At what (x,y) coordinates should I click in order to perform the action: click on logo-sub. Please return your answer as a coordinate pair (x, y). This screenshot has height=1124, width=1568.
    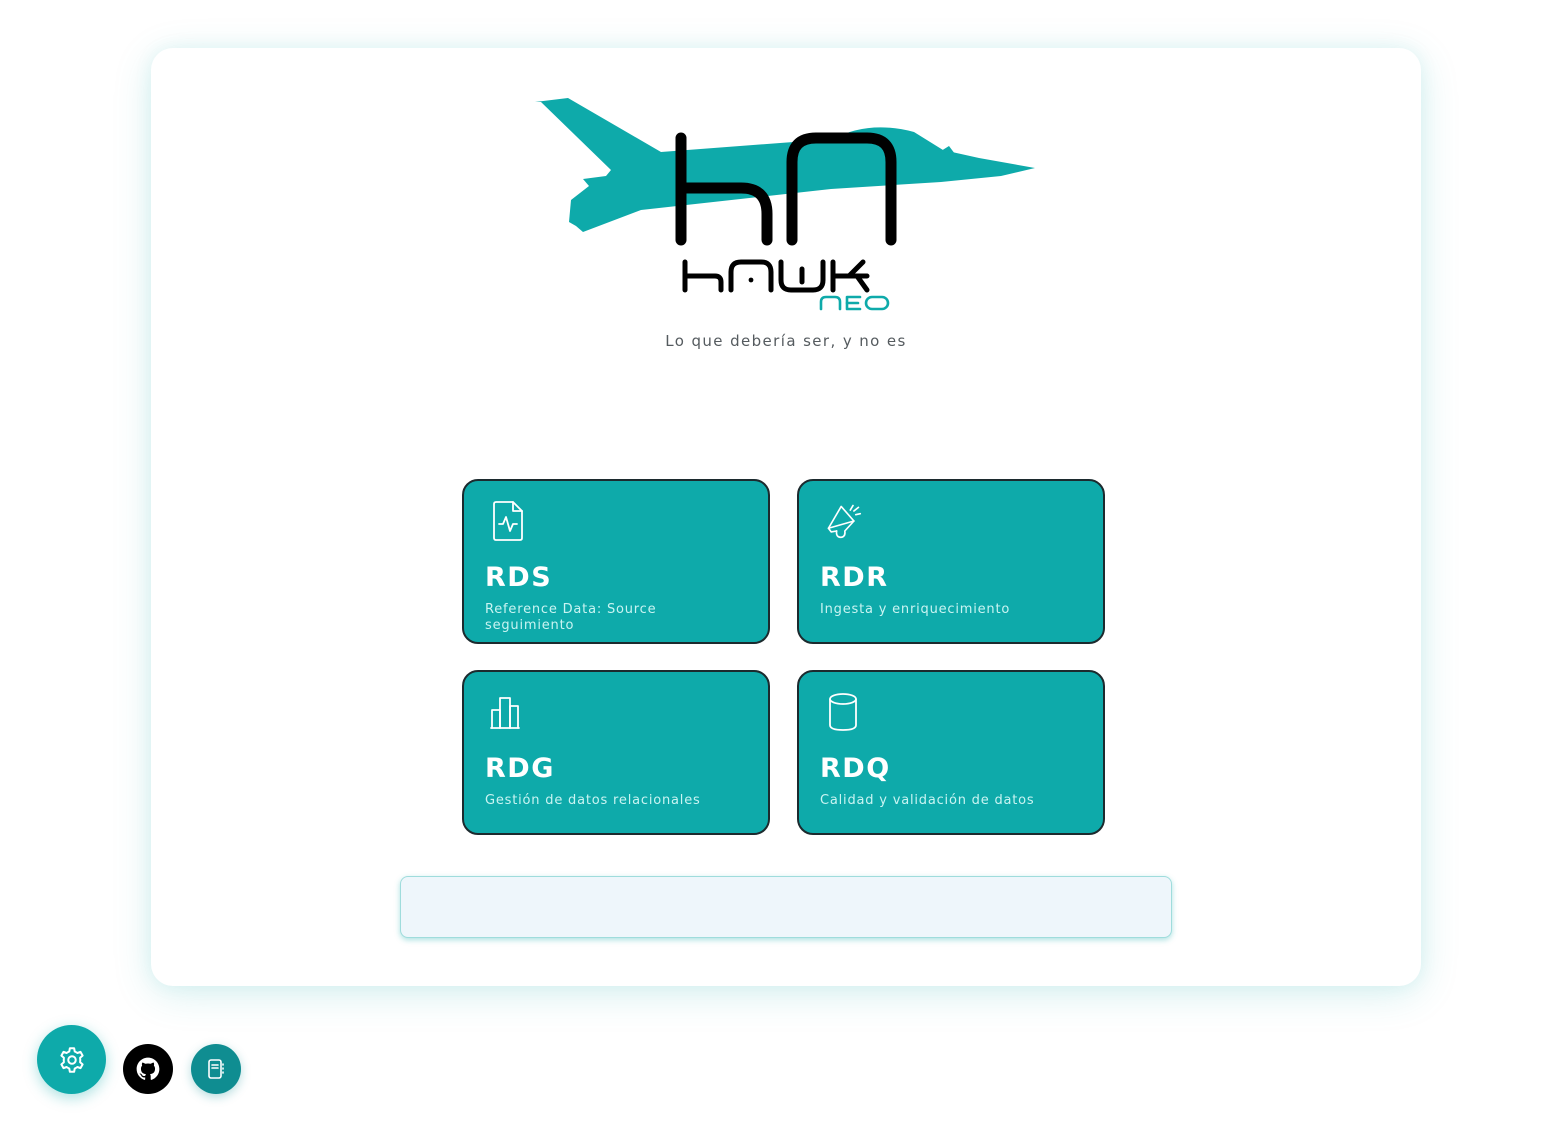
    Looking at the image, I should click on (854, 303).